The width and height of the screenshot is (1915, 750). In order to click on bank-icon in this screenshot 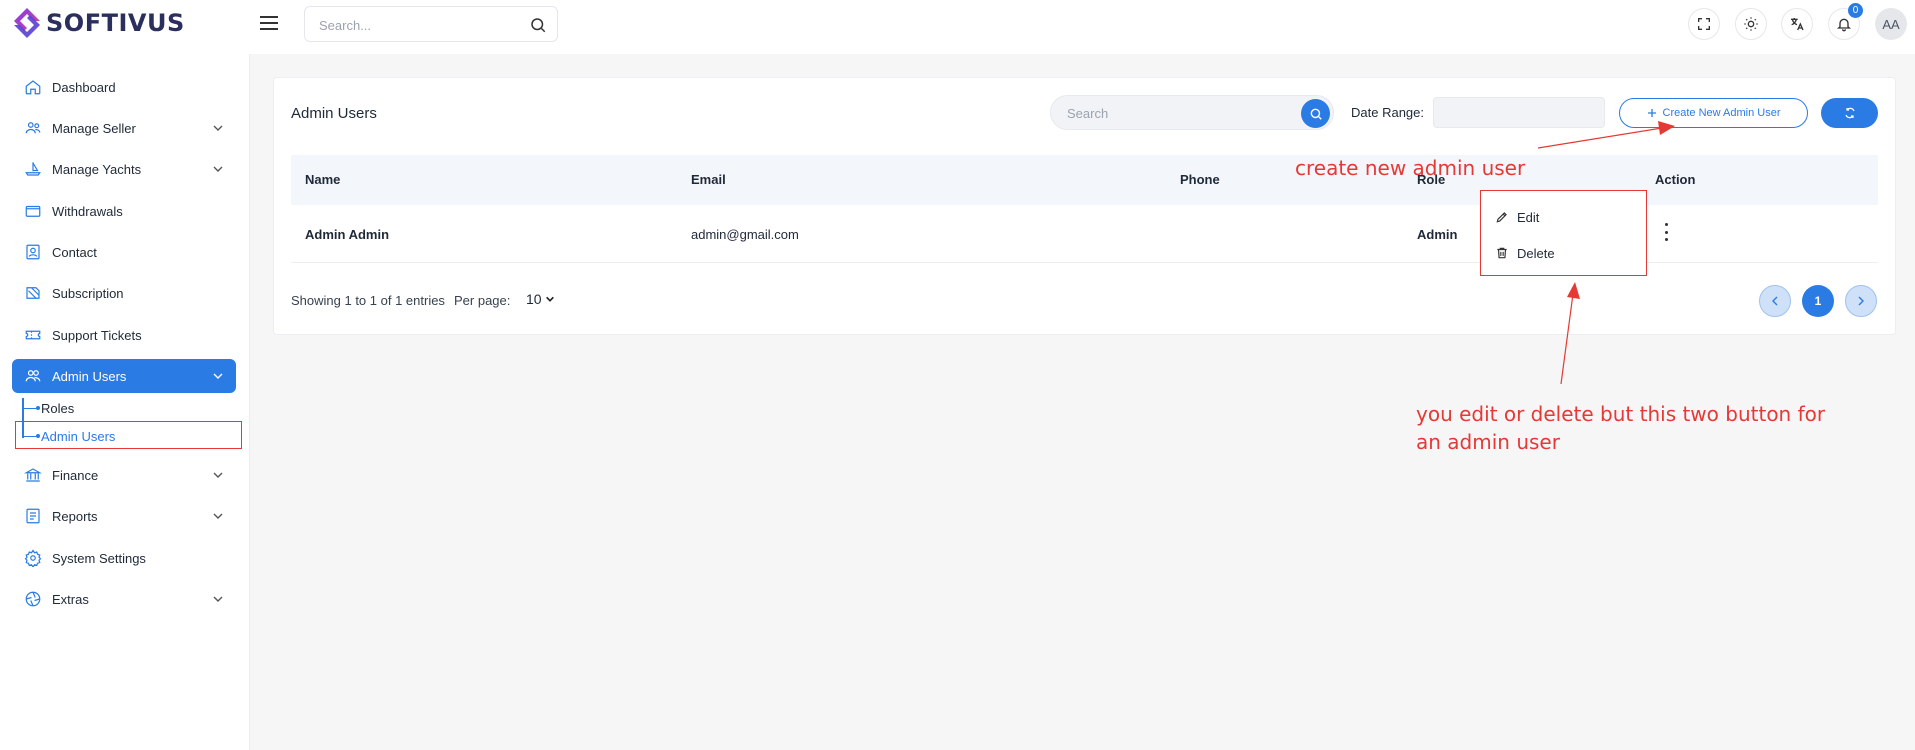, I will do `click(33, 475)`.